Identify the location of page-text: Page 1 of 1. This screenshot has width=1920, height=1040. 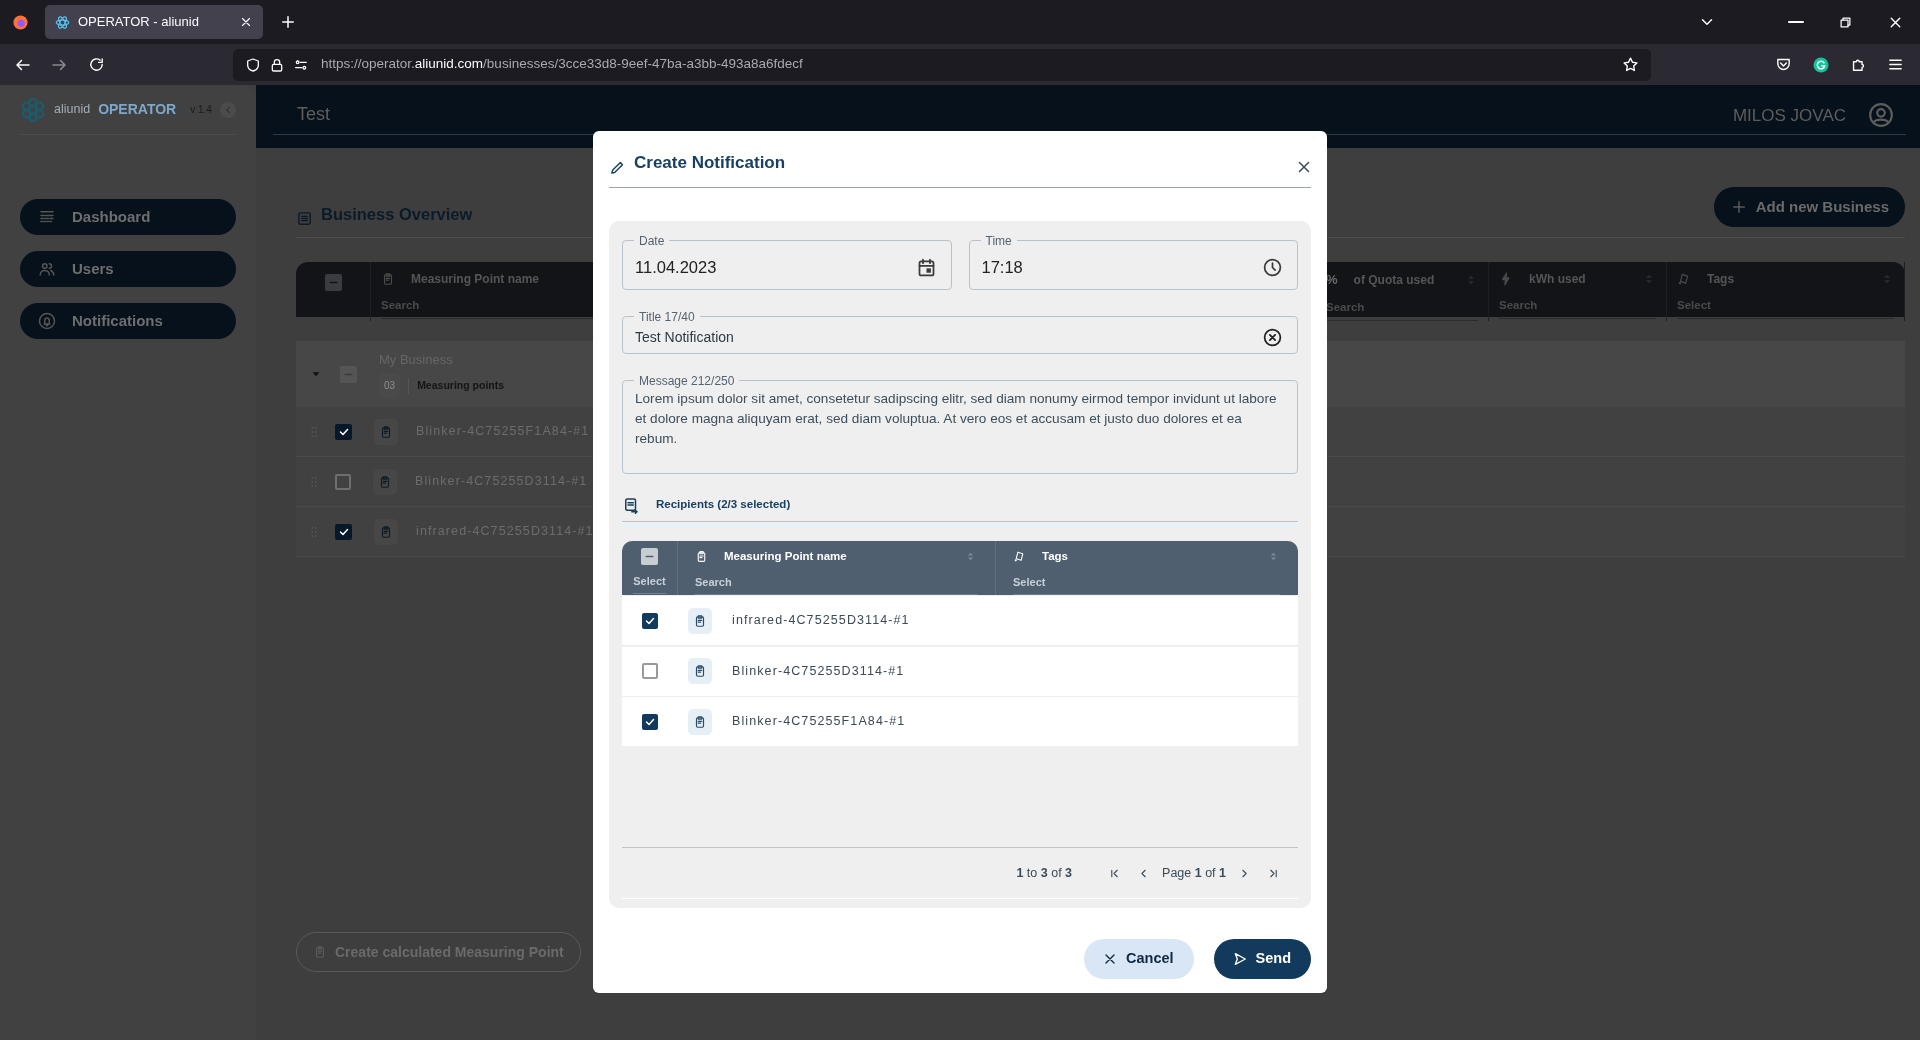
(1194, 873).